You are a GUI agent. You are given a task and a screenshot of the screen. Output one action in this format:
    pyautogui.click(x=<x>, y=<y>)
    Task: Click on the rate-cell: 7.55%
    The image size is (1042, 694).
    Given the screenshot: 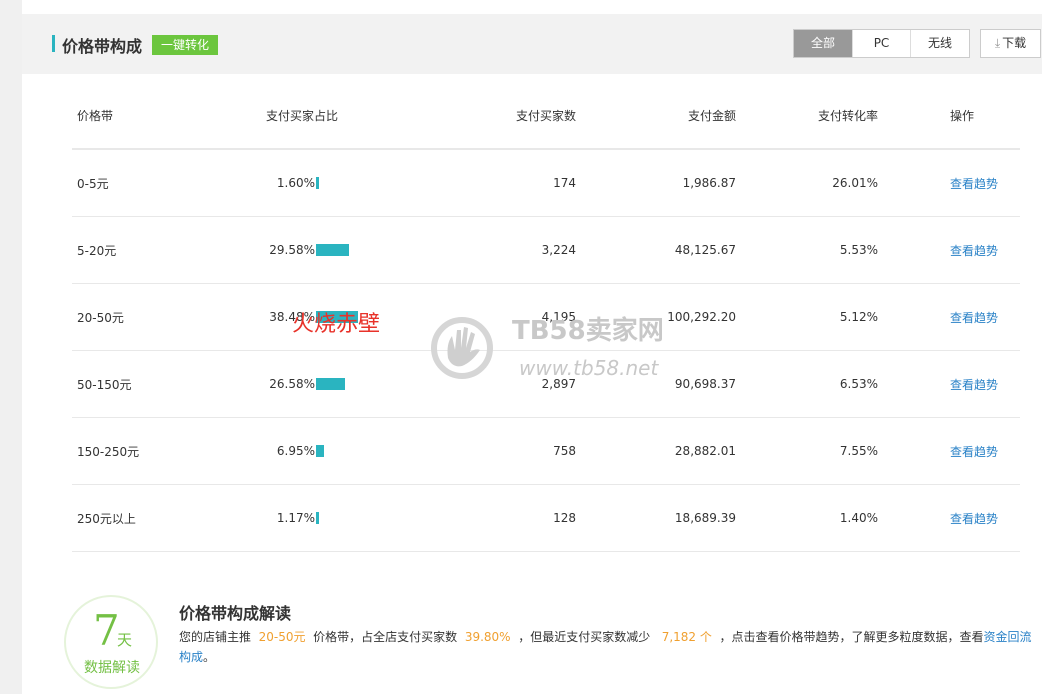 What is the action you would take?
    pyautogui.click(x=858, y=451)
    